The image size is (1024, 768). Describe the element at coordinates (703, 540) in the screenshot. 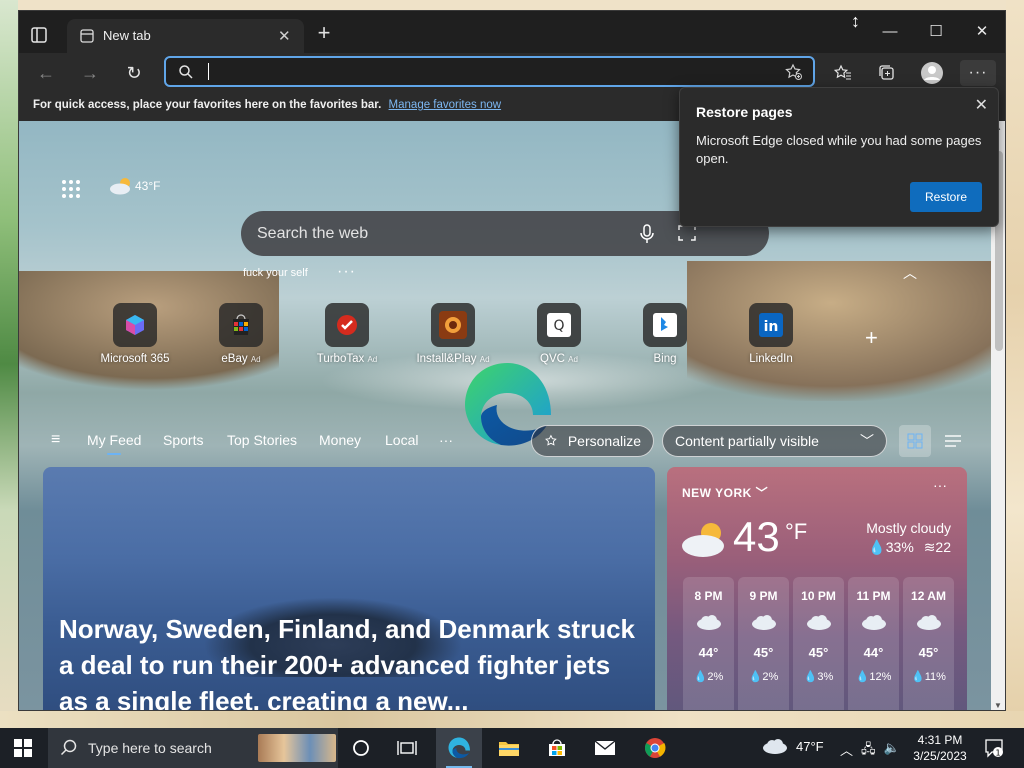

I see `partly-cloudy-icon` at that location.